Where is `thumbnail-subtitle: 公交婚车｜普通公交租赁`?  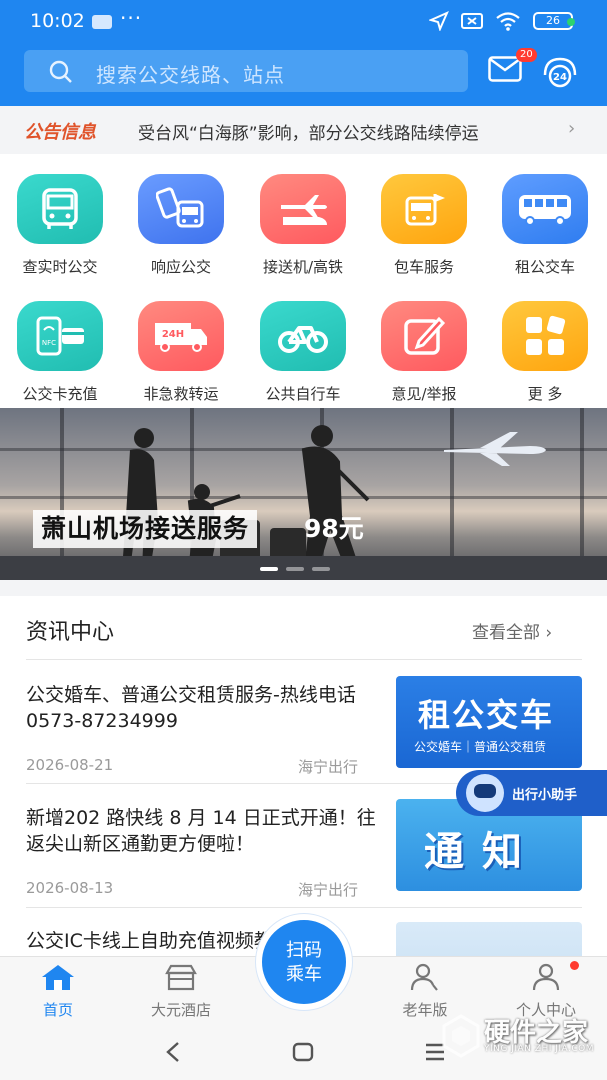
thumbnail-subtitle: 公交婚车｜普通公交租赁 is located at coordinates (480, 747).